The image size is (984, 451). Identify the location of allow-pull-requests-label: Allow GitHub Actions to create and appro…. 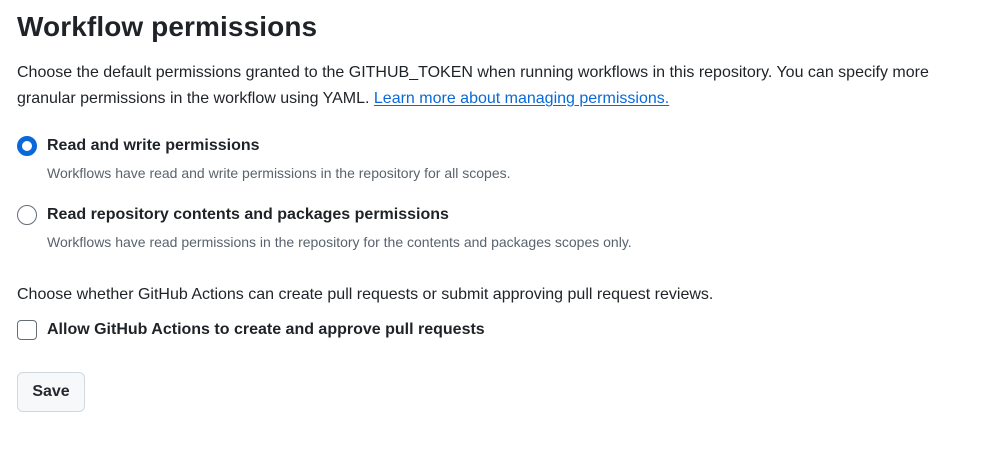
(266, 330).